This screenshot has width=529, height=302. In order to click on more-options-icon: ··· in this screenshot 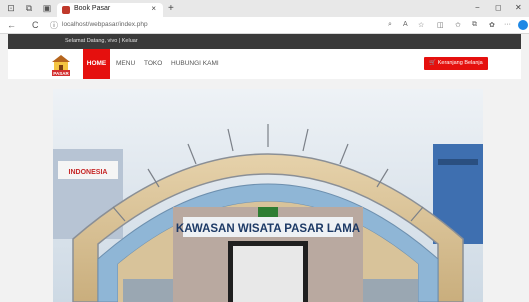, I will do `click(507, 24)`.